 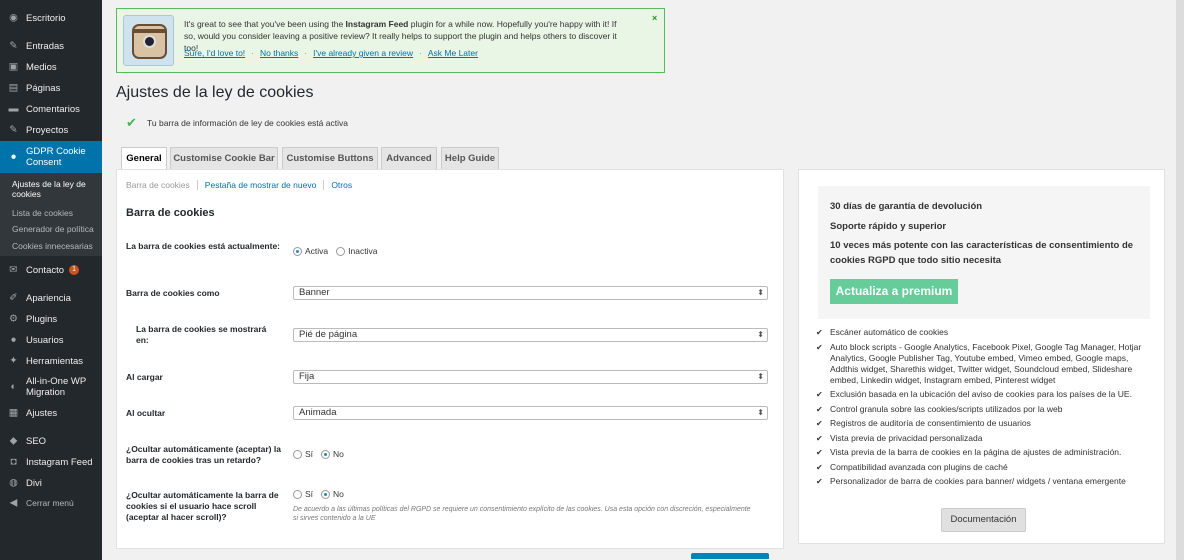 I want to click on section-title: Barra de cookies, so click(x=170, y=213).